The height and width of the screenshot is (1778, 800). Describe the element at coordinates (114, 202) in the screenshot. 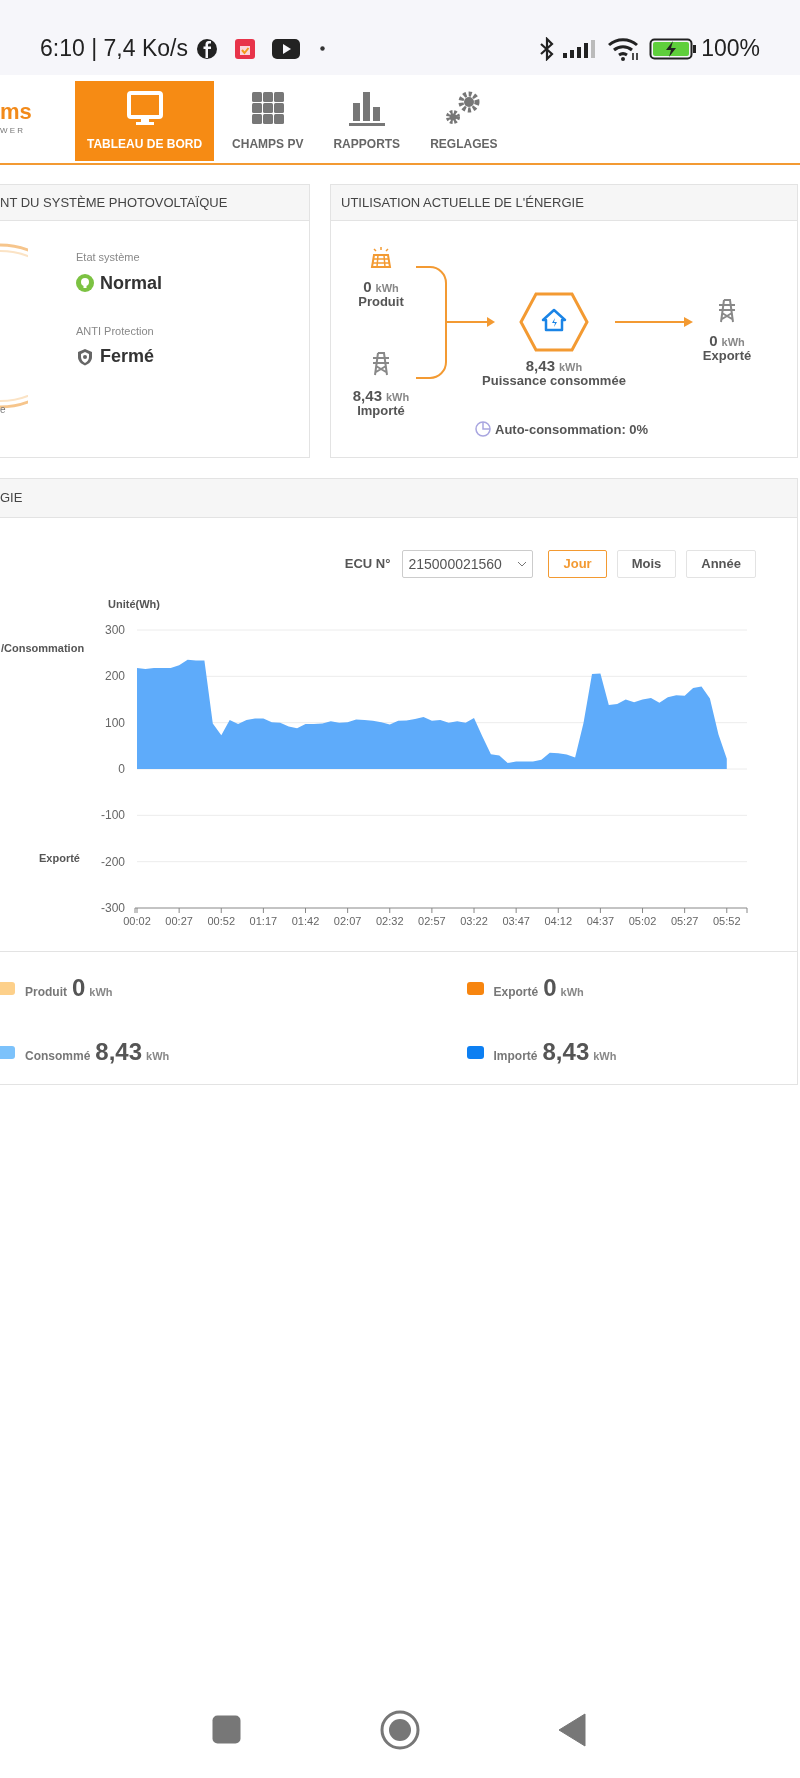

I see `card-title: NT DU SYSTÈME PHOTOVOLTAÏQUE` at that location.